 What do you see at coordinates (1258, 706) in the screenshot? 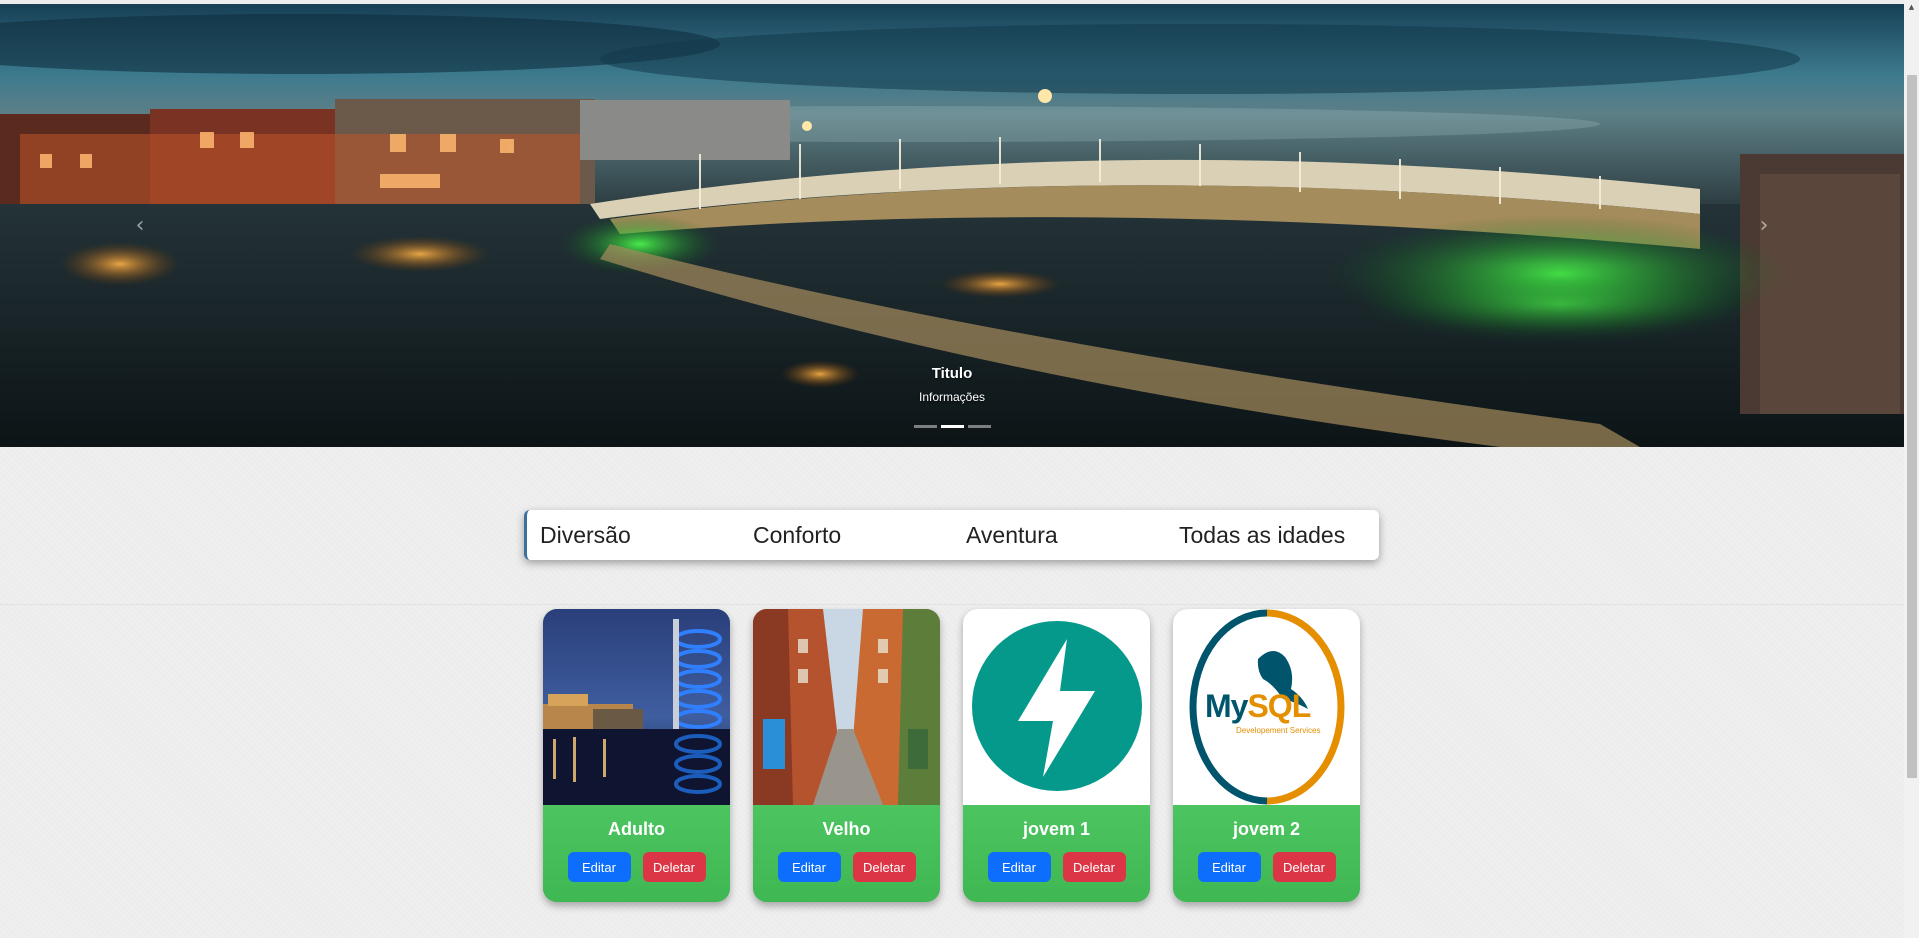
I see `svg-text: MySQL` at bounding box center [1258, 706].